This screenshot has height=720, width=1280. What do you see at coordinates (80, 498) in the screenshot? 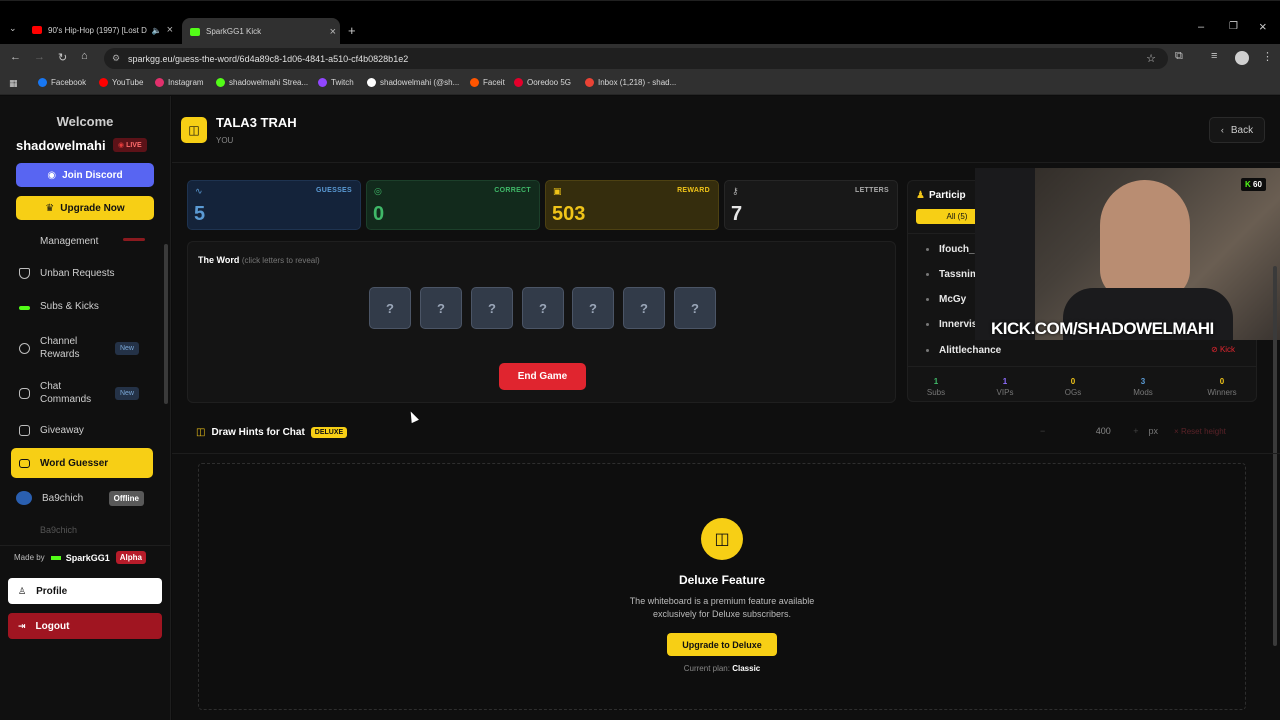
I see `sidebar-item-ba9chich: Ba9chich Offline` at bounding box center [80, 498].